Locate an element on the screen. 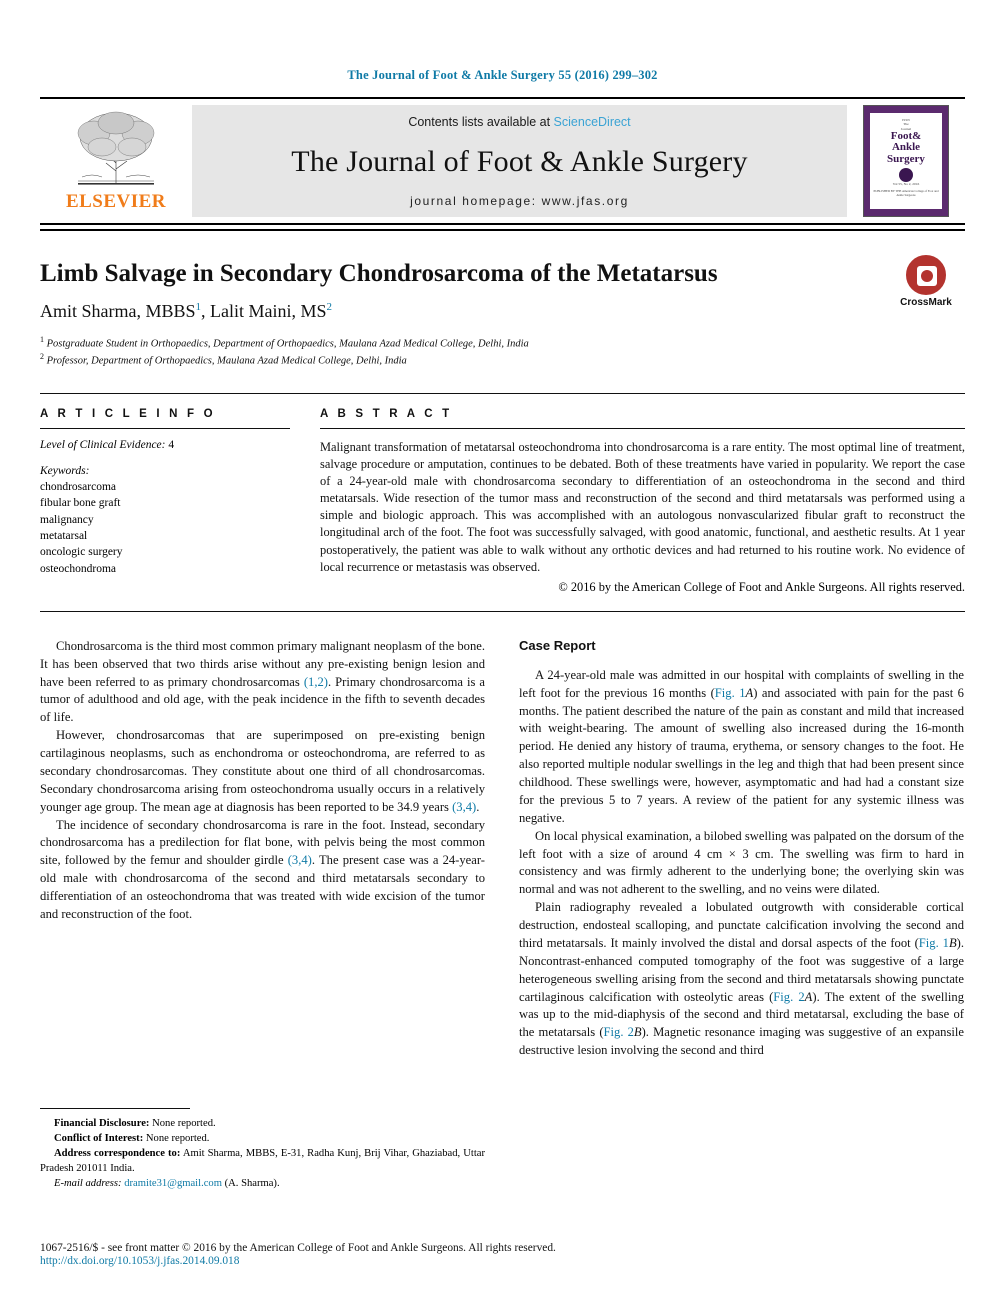 The height and width of the screenshot is (1305, 1005). elsevier-logo-cell: ELSEVIER is located at coordinates (116, 161).